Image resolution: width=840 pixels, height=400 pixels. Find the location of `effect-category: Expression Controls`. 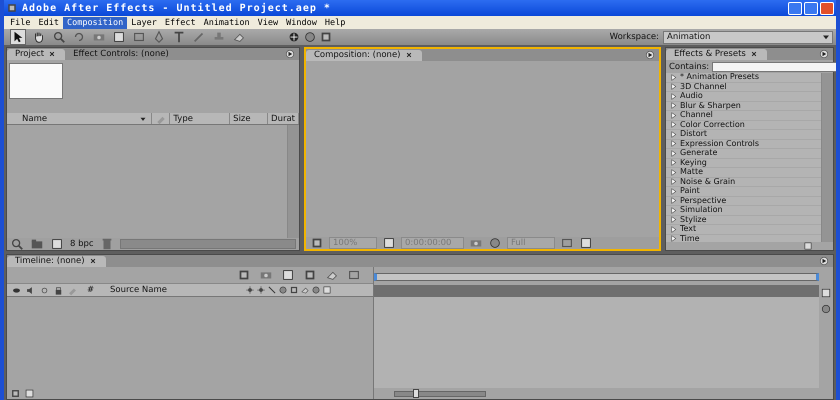

effect-category: Expression Controls is located at coordinates (743, 144).